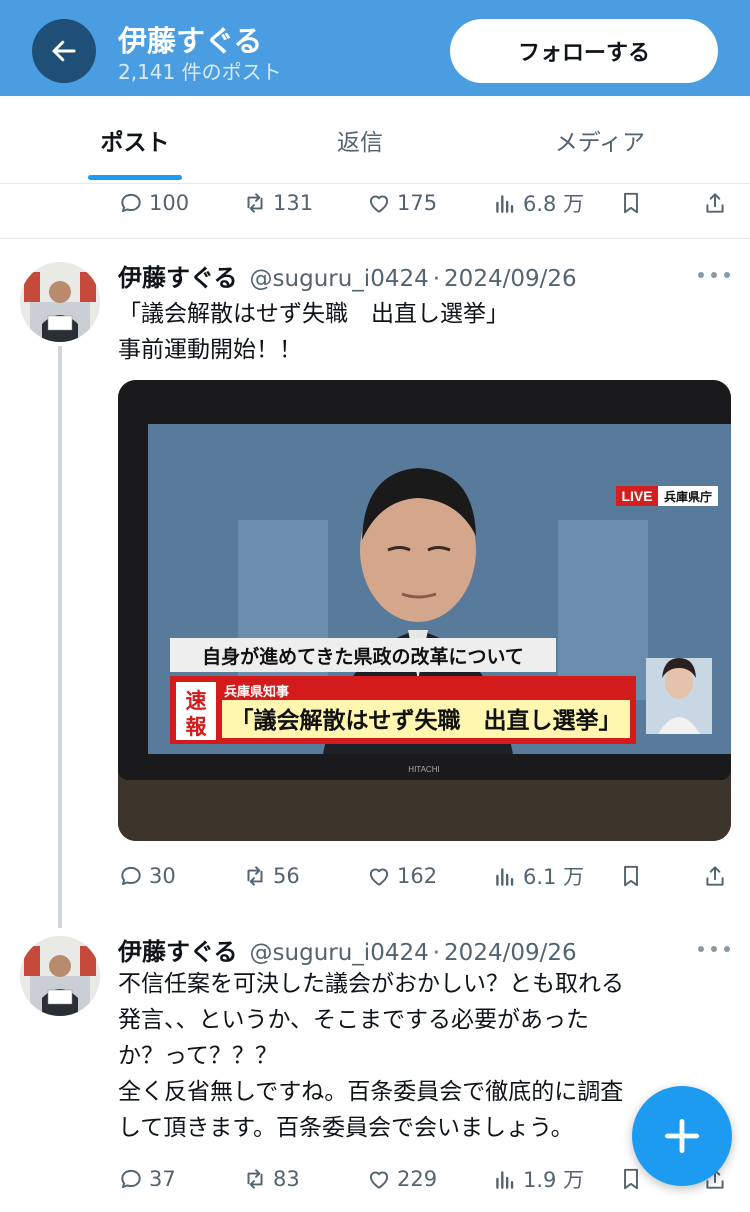  I want to click on profile-name: 伊藤すぐる, so click(190, 41).